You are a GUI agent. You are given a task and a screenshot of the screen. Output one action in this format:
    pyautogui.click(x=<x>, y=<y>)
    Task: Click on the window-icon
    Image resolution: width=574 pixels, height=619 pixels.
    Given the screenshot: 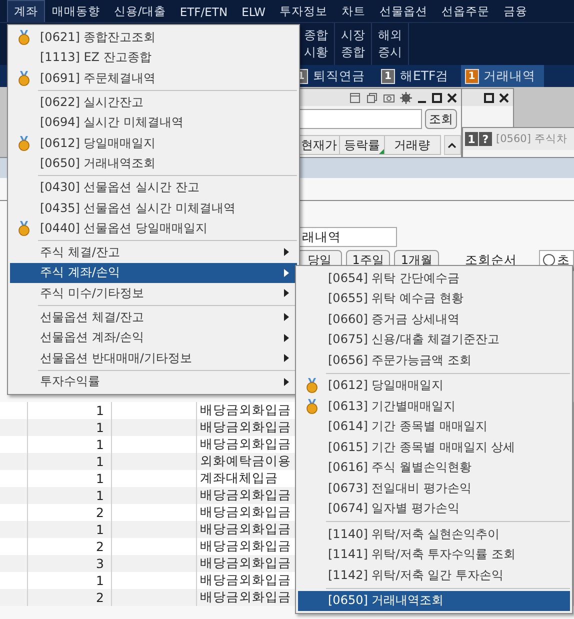 What is the action you would take?
    pyautogui.click(x=355, y=98)
    